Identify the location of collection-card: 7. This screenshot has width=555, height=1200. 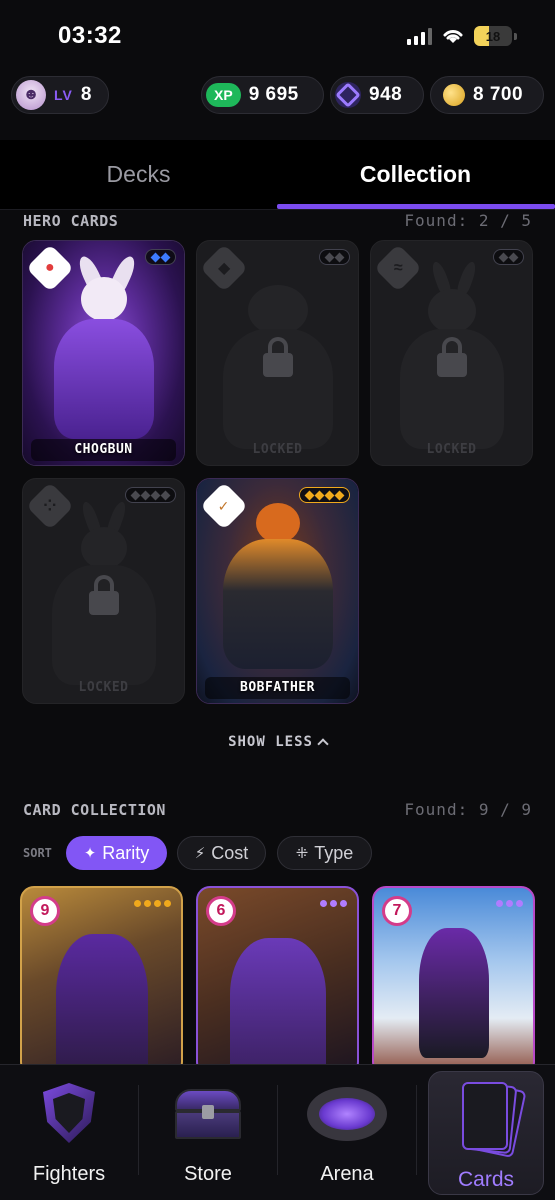
(453, 981).